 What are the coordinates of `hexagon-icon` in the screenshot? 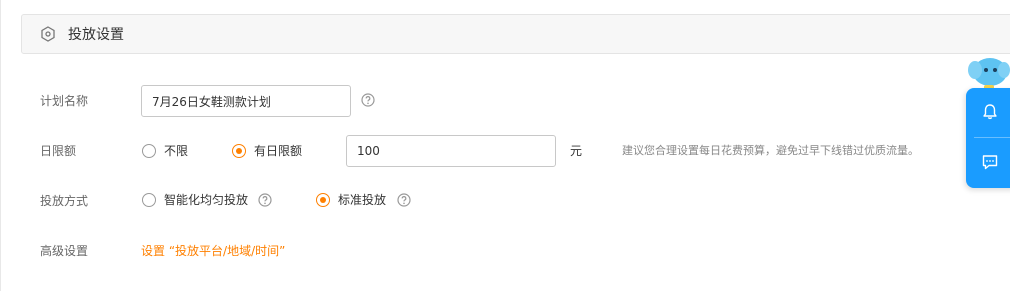 It's located at (48, 34).